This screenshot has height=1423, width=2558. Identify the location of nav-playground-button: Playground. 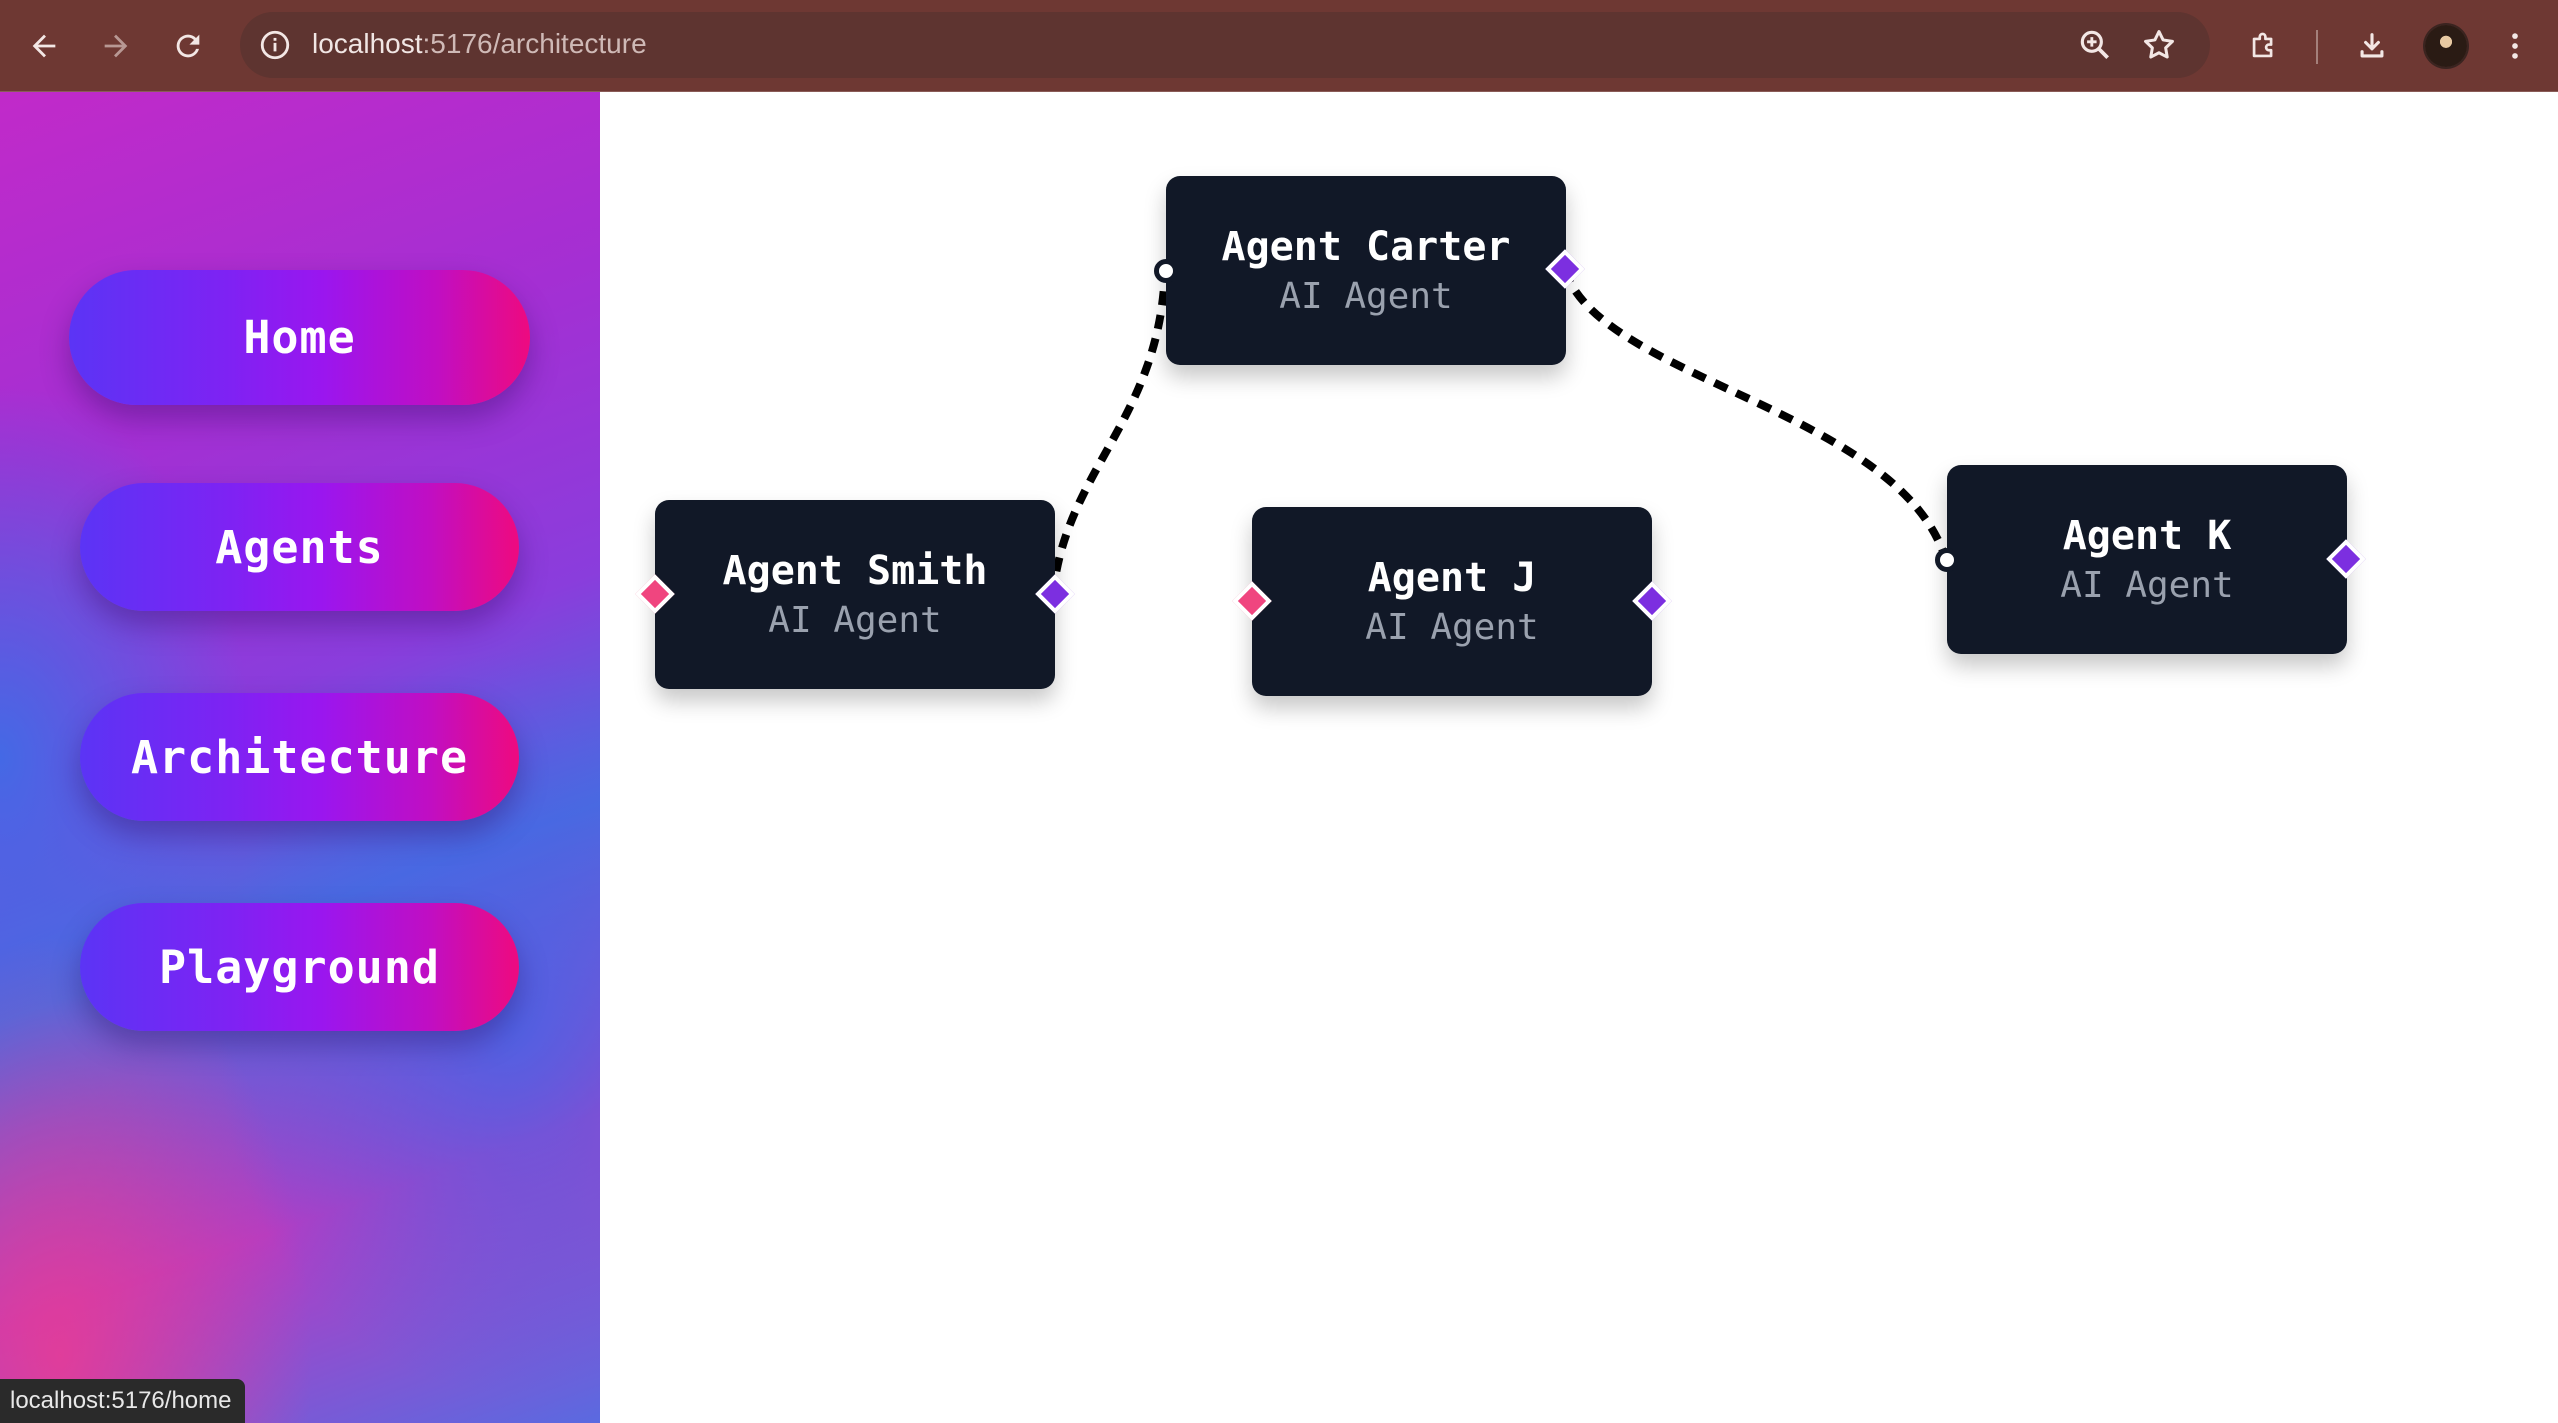
(299, 967).